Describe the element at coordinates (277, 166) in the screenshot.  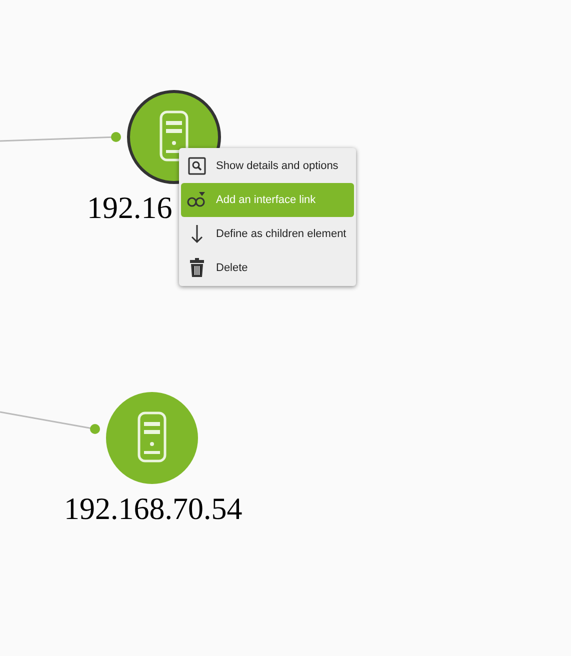
I see `menu-item-label: Show details and options` at that location.